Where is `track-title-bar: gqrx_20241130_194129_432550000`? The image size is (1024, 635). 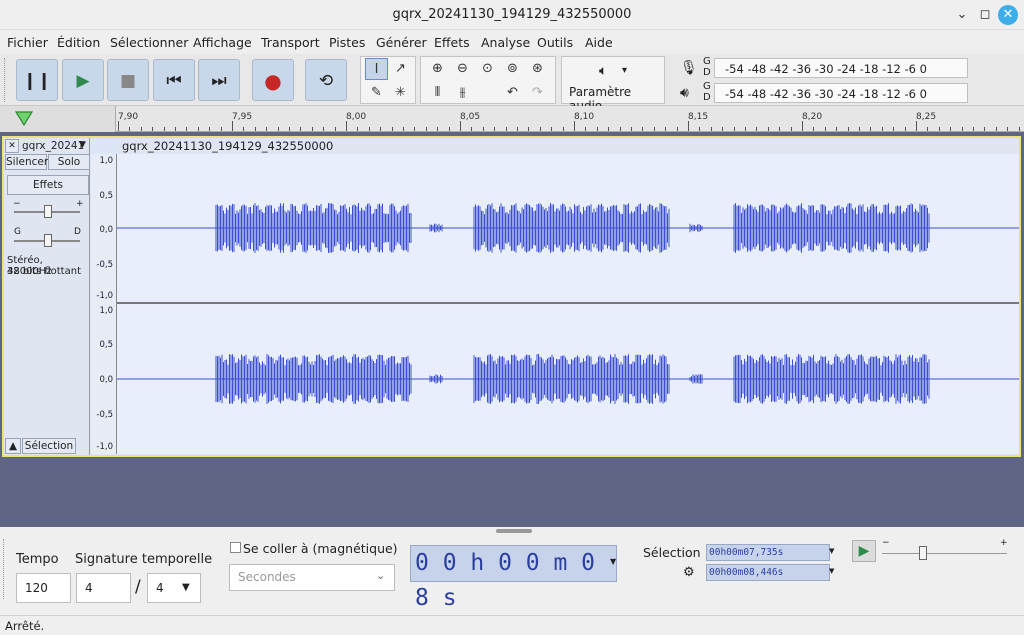 track-title-bar: gqrx_20241130_194129_432550000 is located at coordinates (568, 146).